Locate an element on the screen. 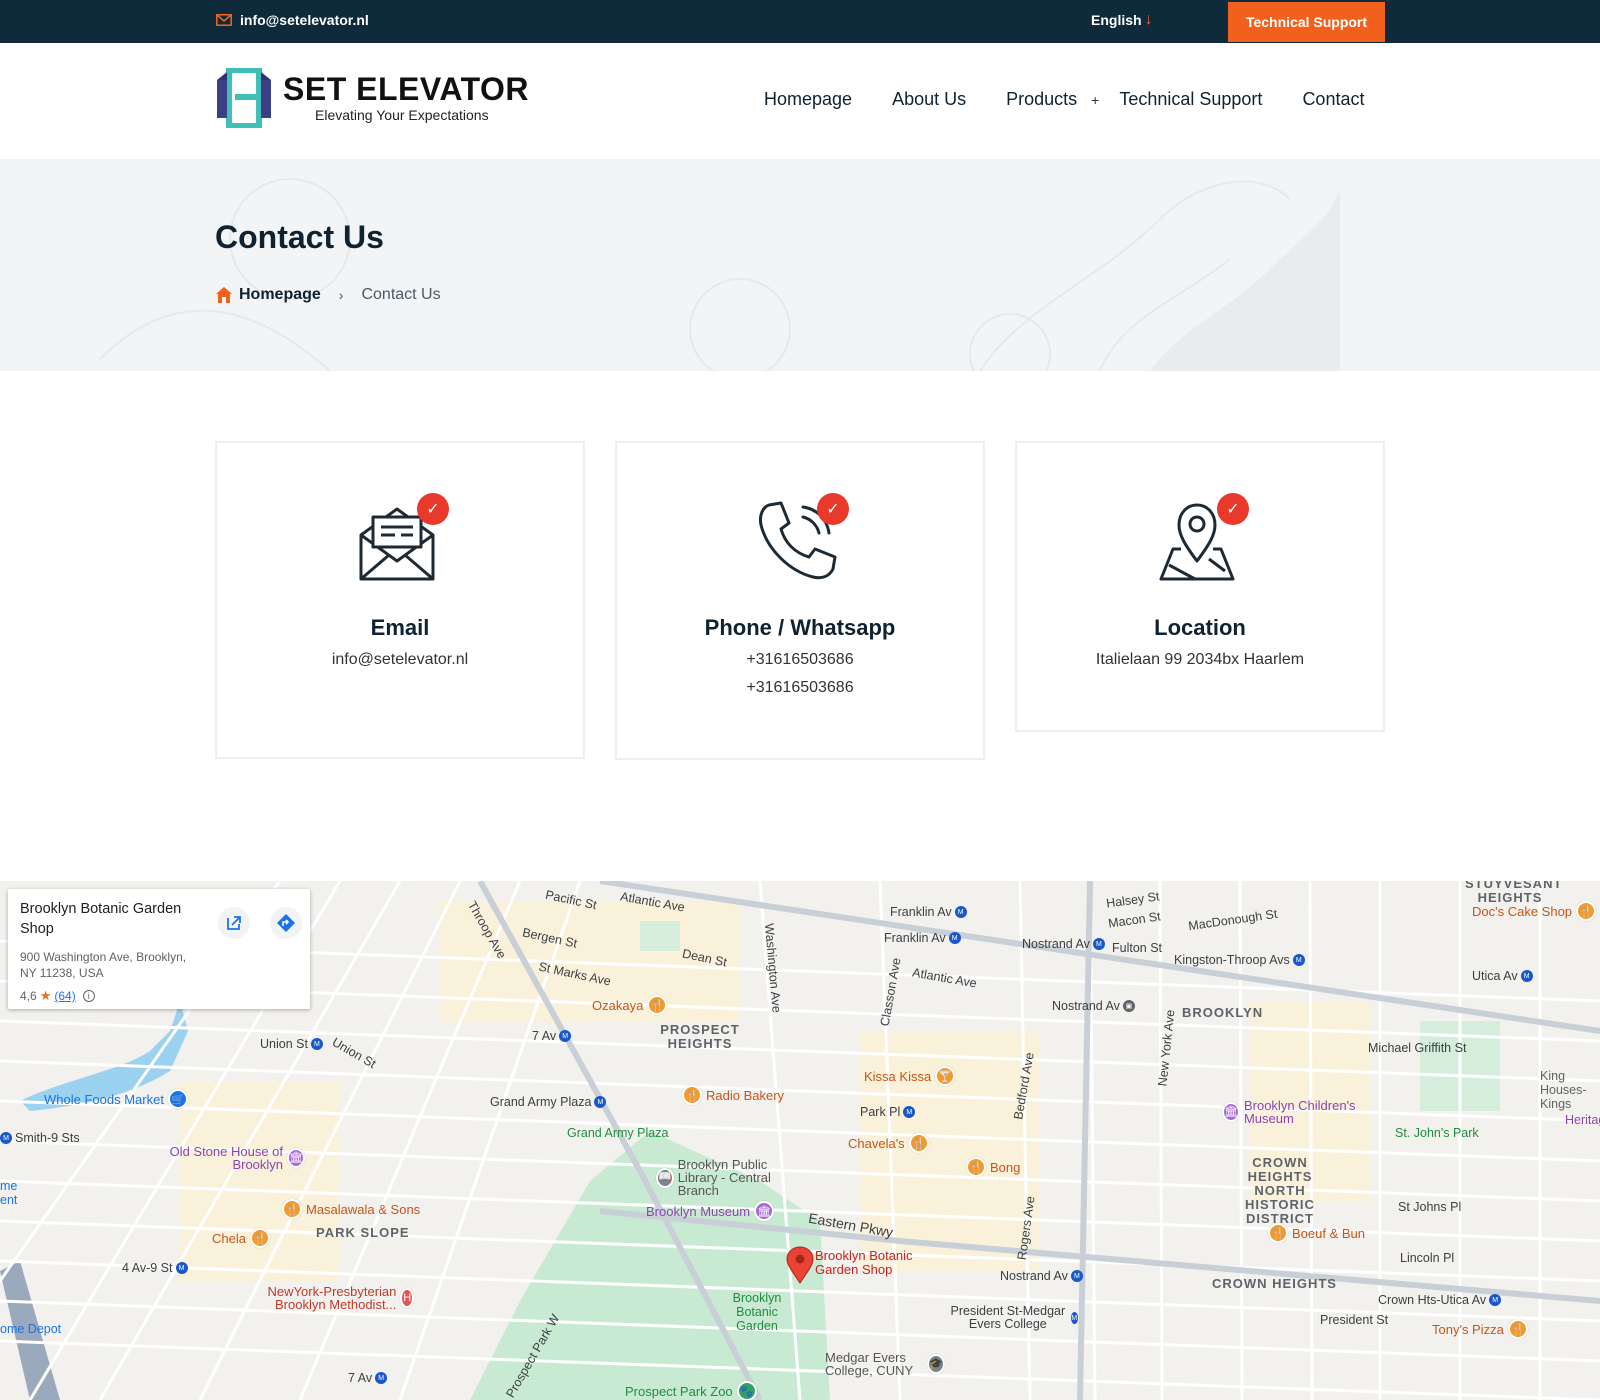 Image resolution: width=1600 pixels, height=1400 pixels. email-card: ✓ Email info@setelevator.nl is located at coordinates (400, 600).